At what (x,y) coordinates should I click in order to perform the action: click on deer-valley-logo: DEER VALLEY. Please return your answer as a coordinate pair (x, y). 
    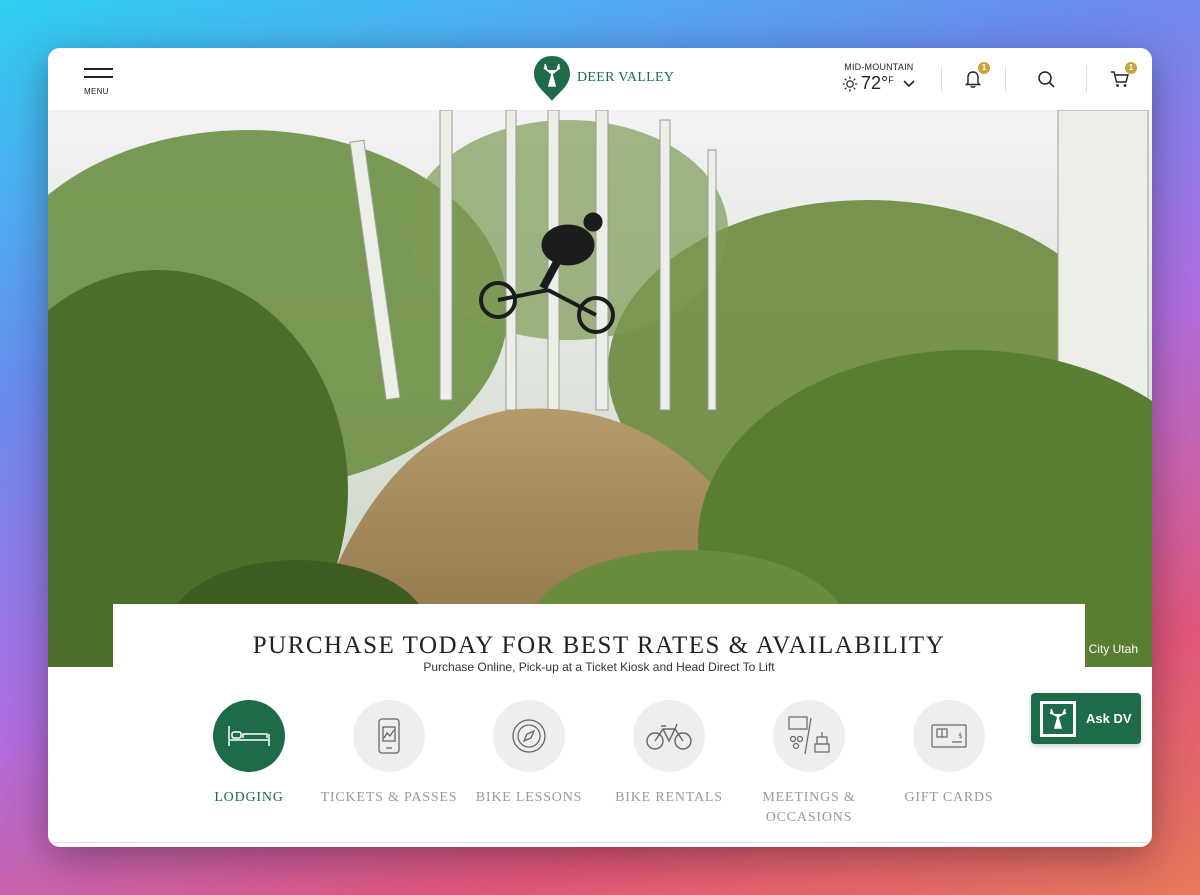
    Looking at the image, I should click on (603, 78).